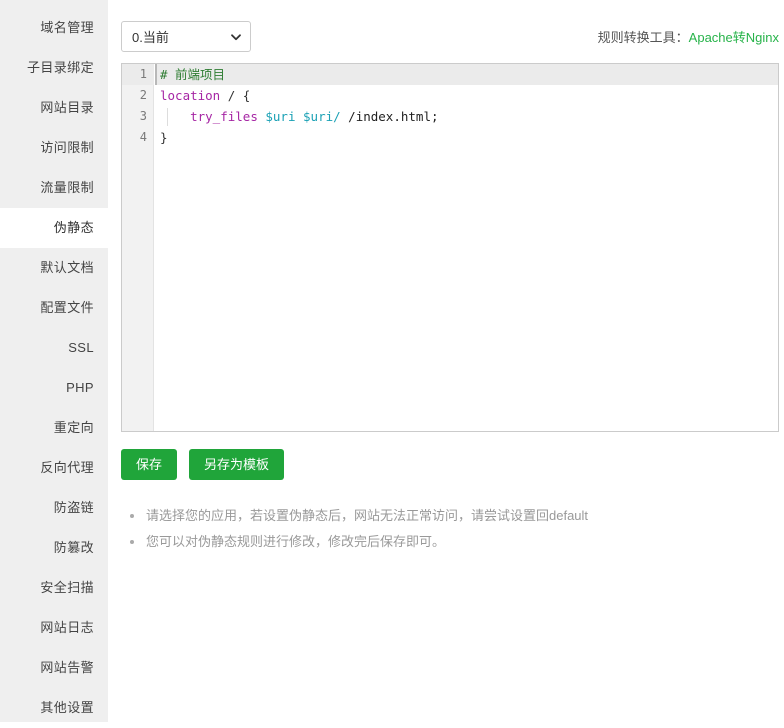 The height and width of the screenshot is (728, 784). I want to click on editor-action-buttons: 保存 另存为模板, so click(203, 464).